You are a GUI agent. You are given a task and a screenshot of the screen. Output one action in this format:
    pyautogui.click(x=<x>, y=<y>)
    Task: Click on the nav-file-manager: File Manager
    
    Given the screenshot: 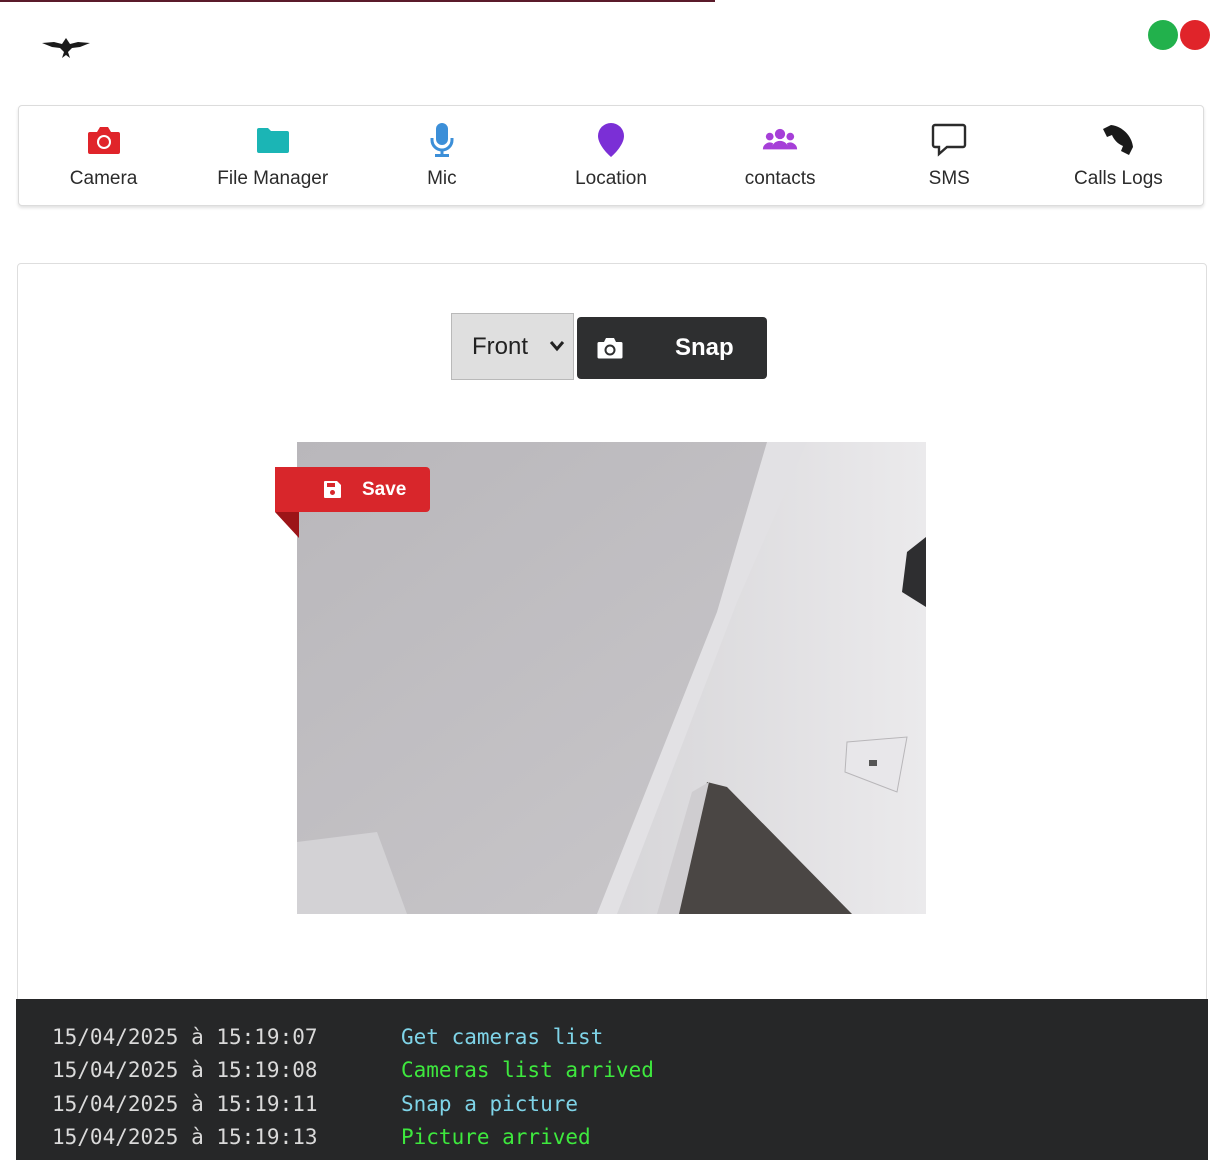 What is the action you would take?
    pyautogui.click(x=272, y=155)
    